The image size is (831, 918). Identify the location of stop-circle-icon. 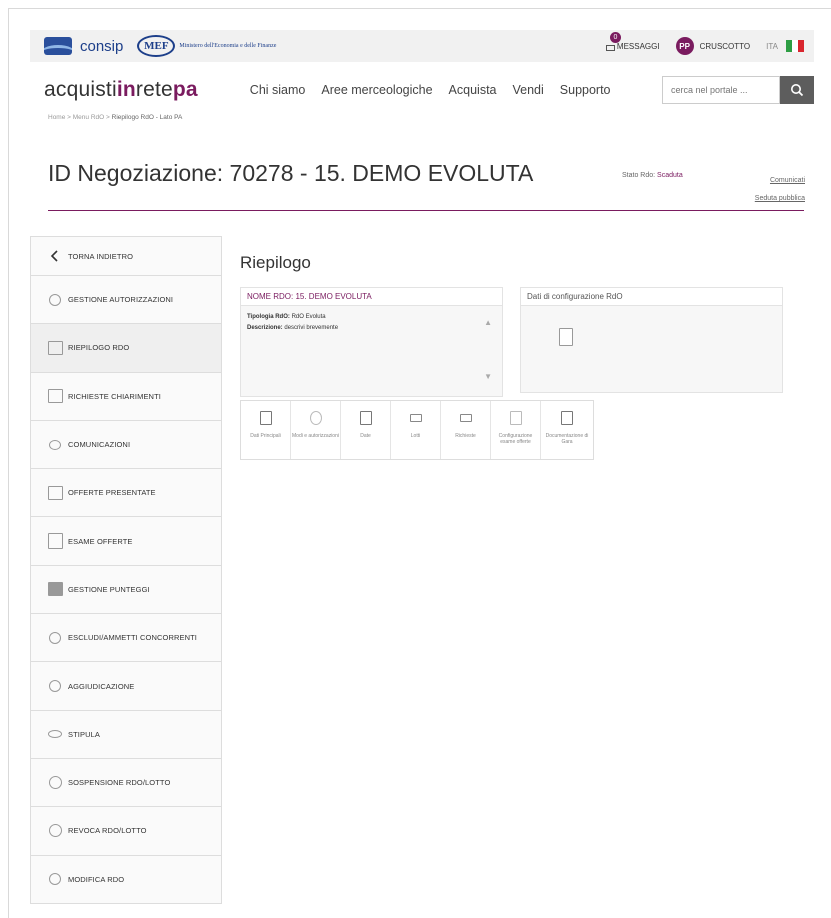
(55, 831).